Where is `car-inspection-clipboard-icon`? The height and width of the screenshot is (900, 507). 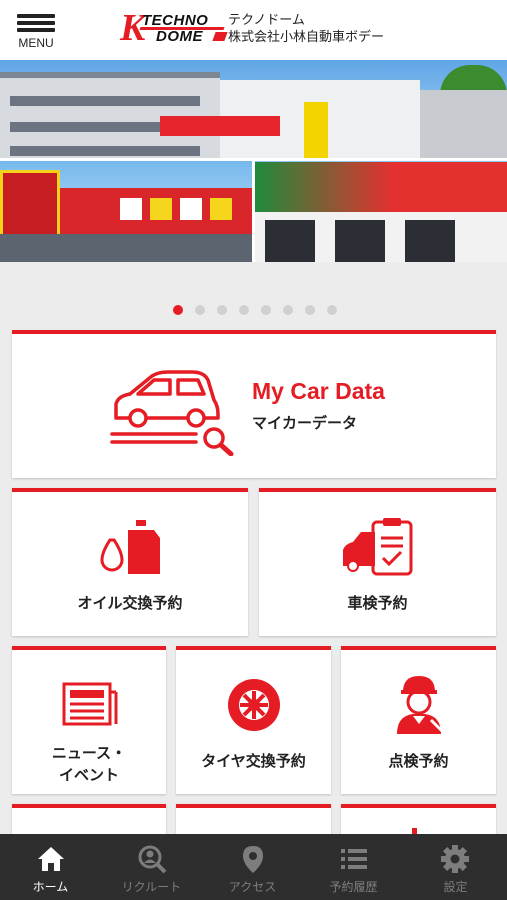 car-inspection-clipboard-icon is located at coordinates (378, 547).